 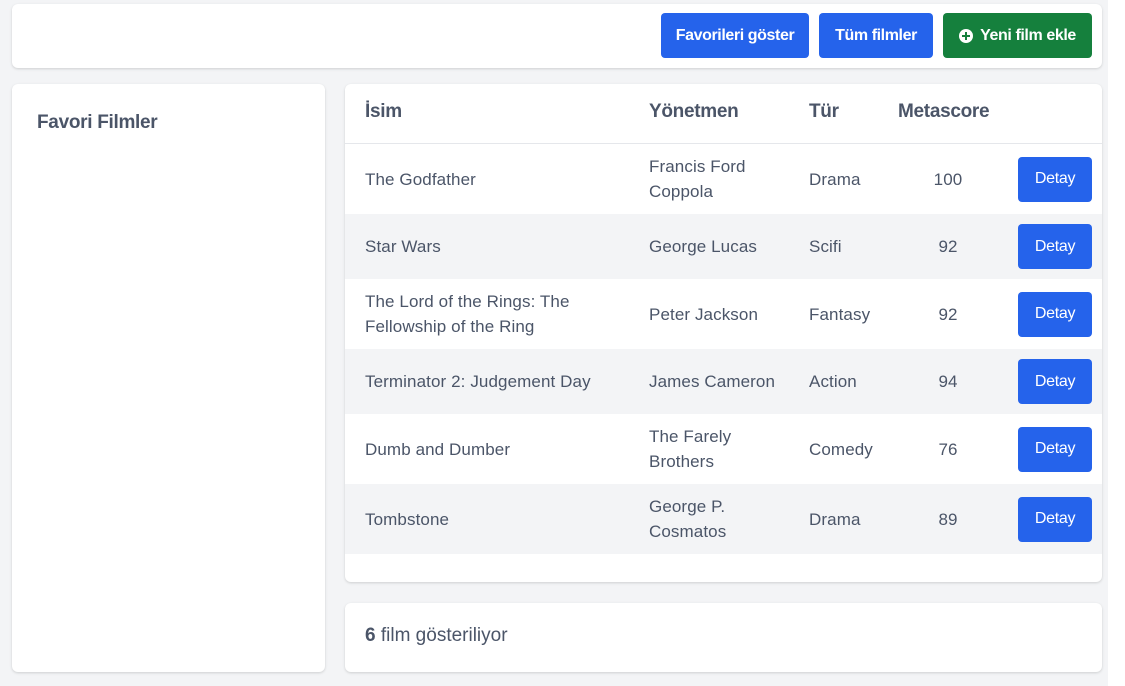 I want to click on cell-director: Peter Jackson, so click(x=703, y=314).